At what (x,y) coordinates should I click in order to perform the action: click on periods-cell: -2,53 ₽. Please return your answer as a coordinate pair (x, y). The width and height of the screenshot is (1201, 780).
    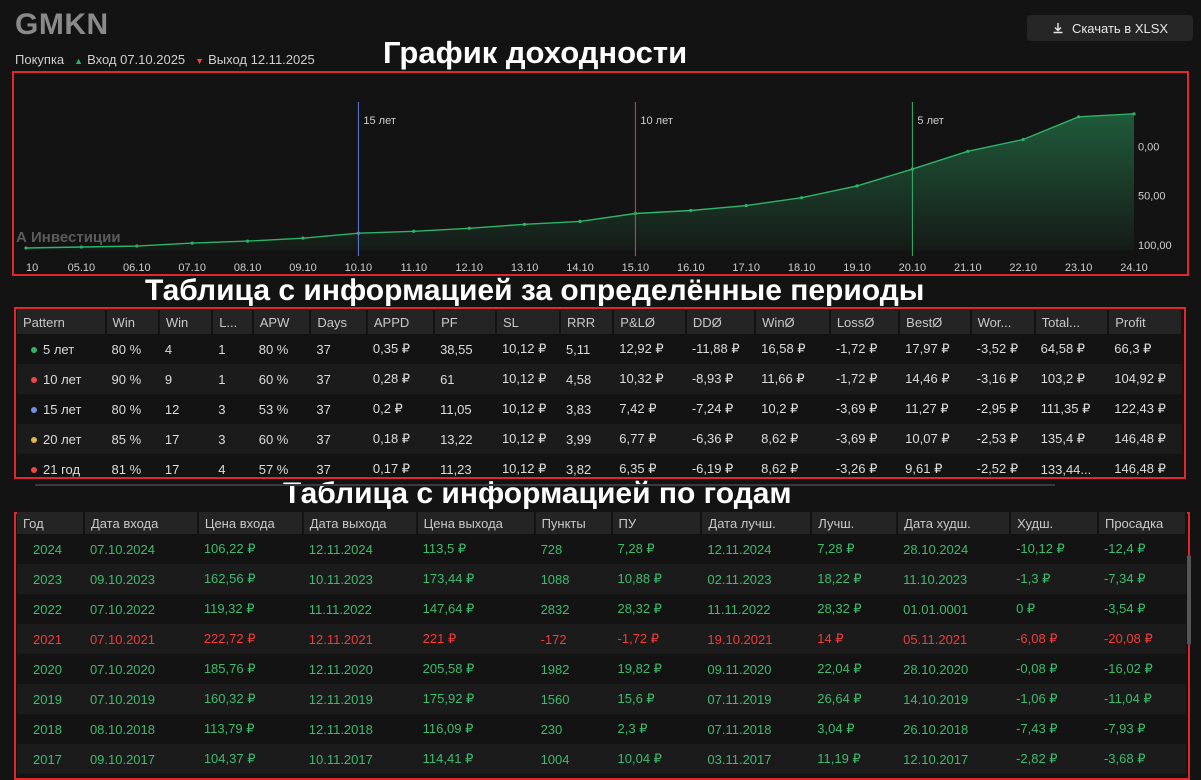
    Looking at the image, I should click on (1002, 439).